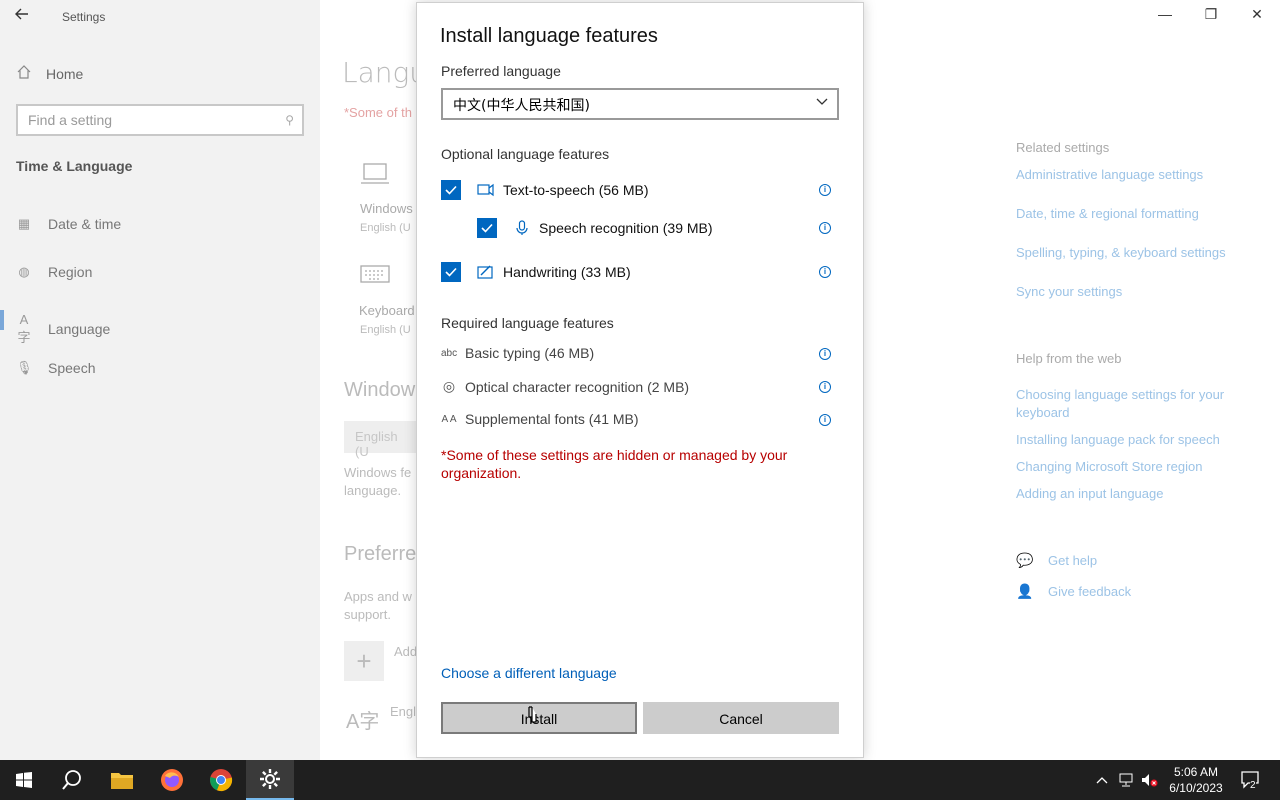  I want to click on handwriting-icon, so click(486, 272).